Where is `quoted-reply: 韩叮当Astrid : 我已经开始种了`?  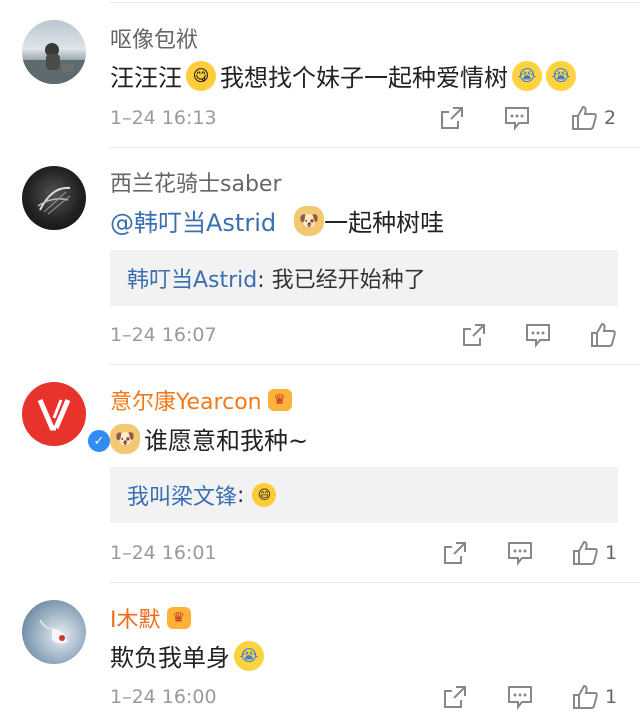
quoted-reply: 韩叮当Astrid : 我已经开始种了 is located at coordinates (364, 278).